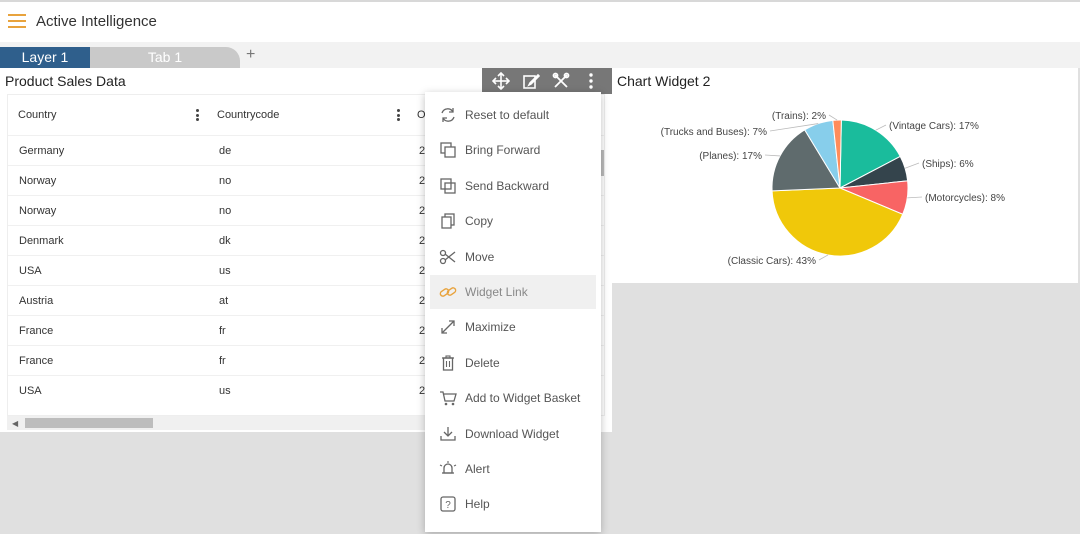  I want to click on pie-slice-label: (Ships): 6%, so click(948, 164).